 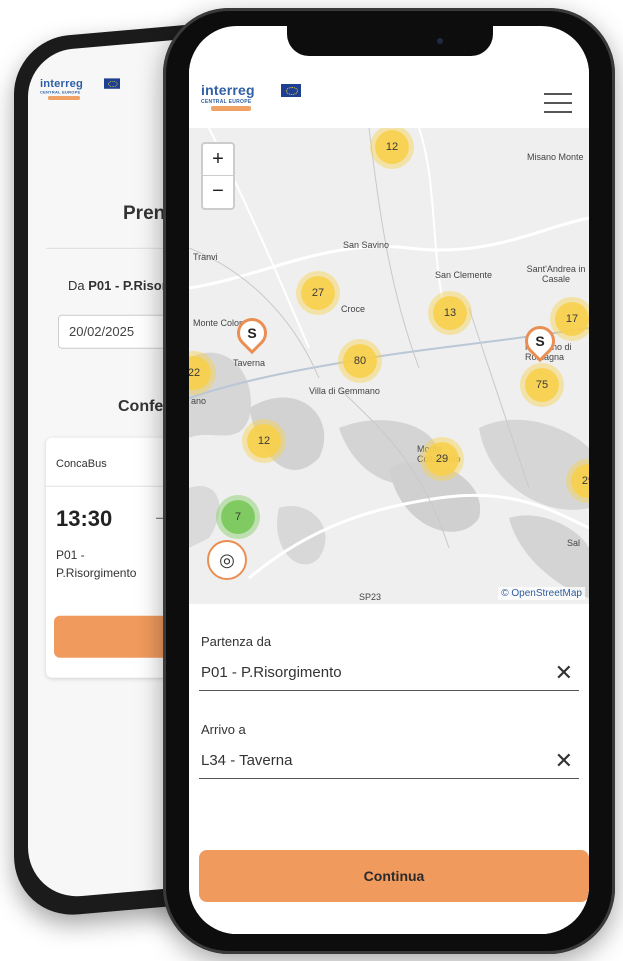 I want to click on departure-value: P01 - P.Risorgimento, so click(x=271, y=672).